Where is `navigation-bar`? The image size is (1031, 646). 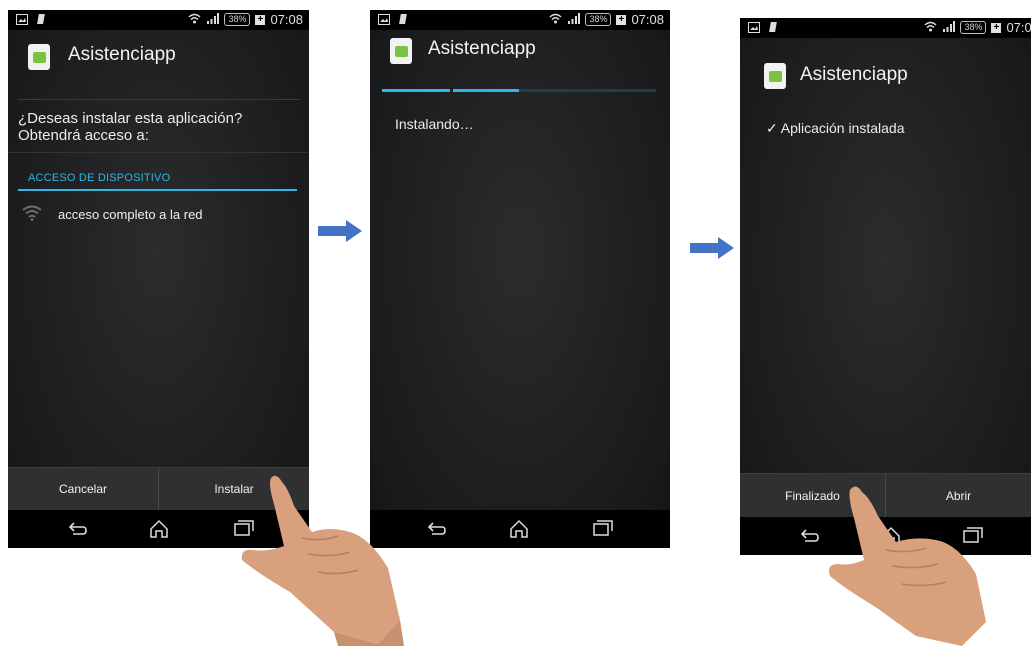
navigation-bar is located at coordinates (520, 529).